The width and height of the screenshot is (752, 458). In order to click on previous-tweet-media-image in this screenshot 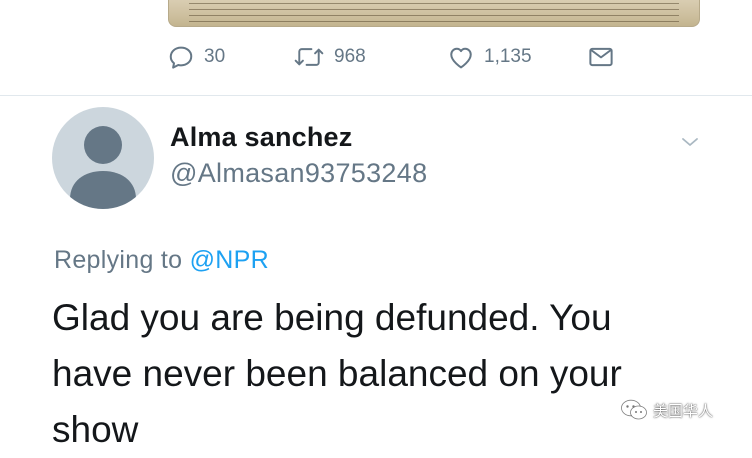, I will do `click(434, 13)`.